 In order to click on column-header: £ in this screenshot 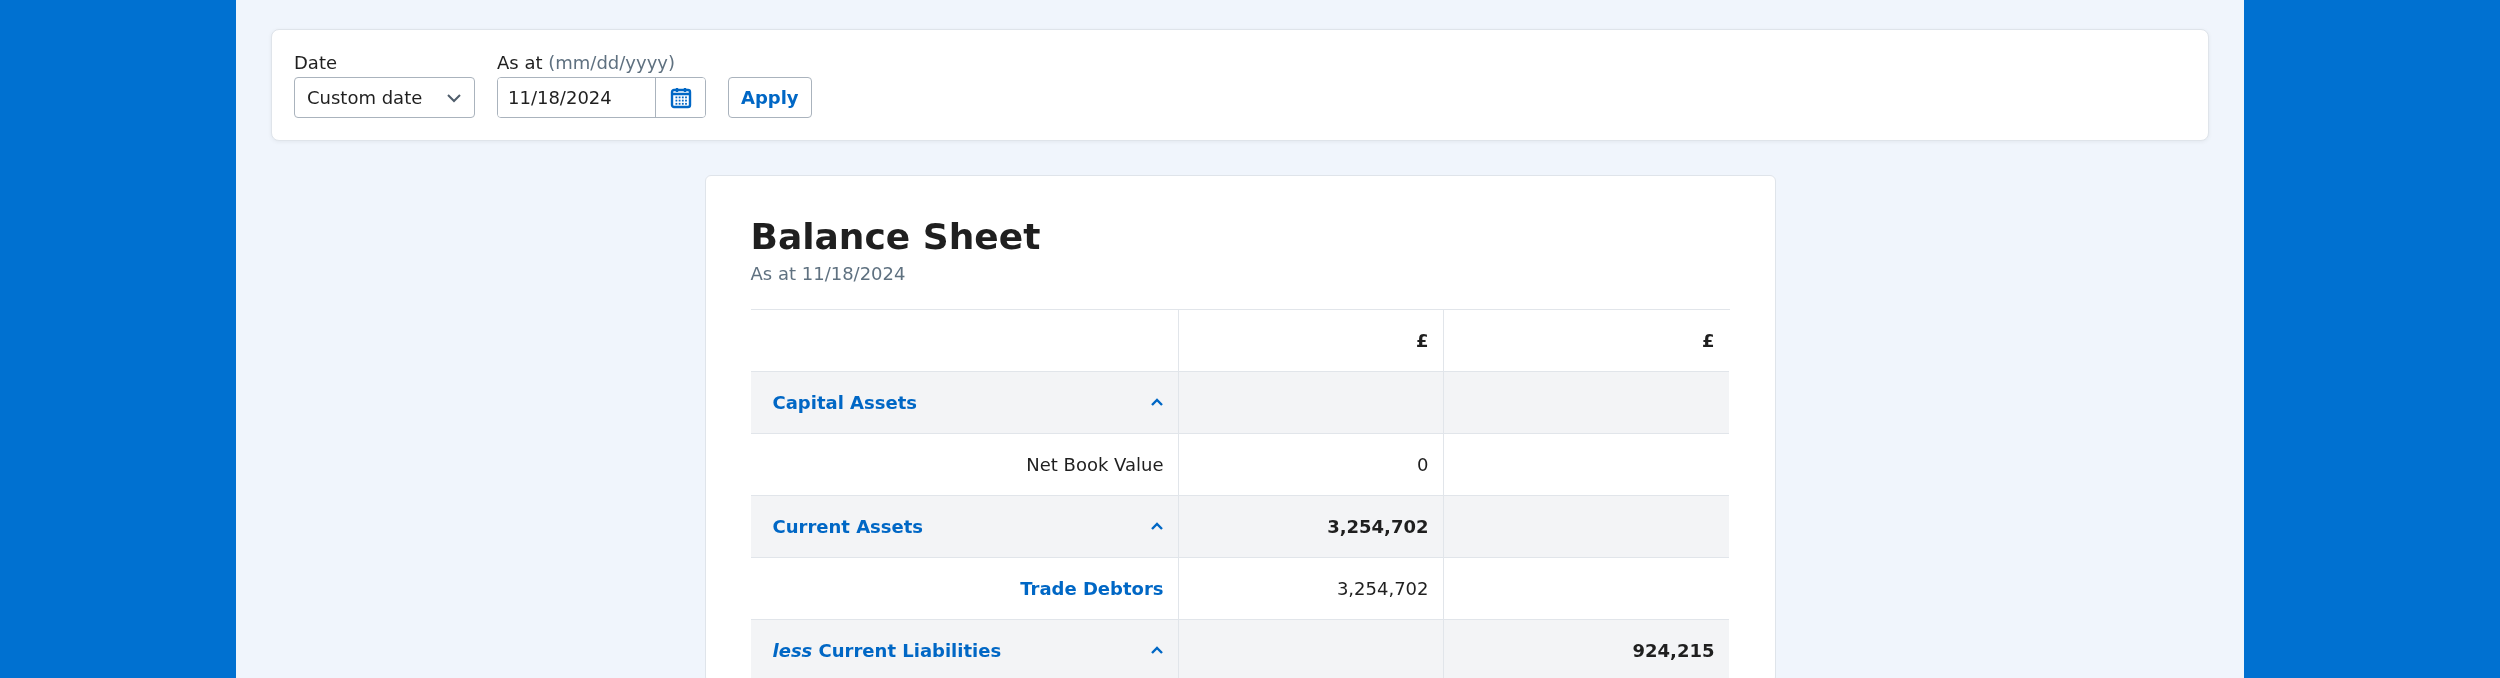, I will do `click(1311, 341)`.